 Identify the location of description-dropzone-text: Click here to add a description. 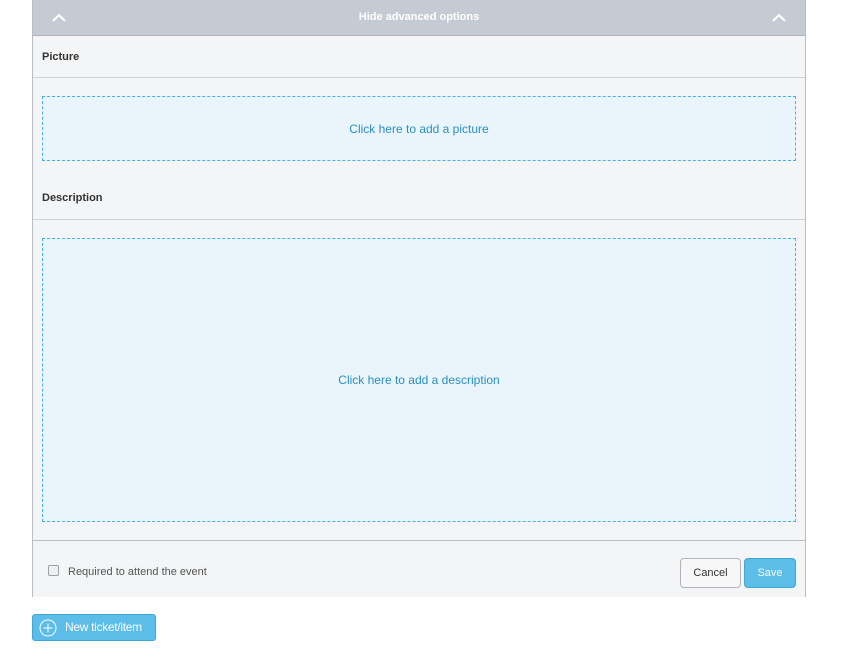
(419, 380).